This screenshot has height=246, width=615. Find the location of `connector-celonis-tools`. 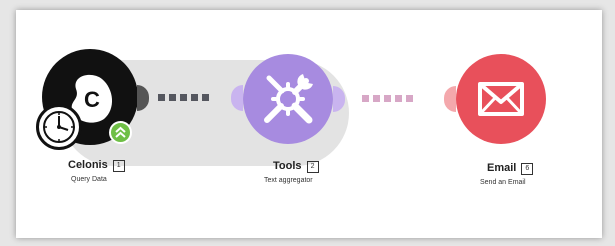

connector-celonis-tools is located at coordinates (183, 97).